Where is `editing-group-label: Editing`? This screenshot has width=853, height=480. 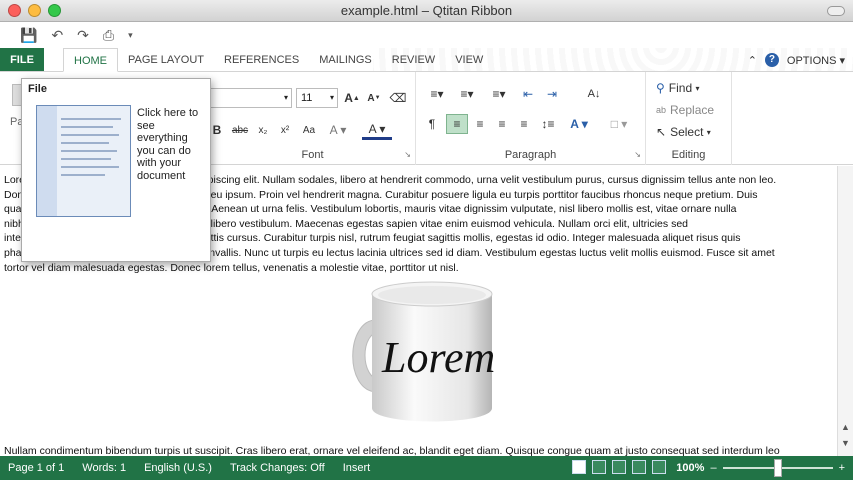 editing-group-label: Editing is located at coordinates (688, 155).